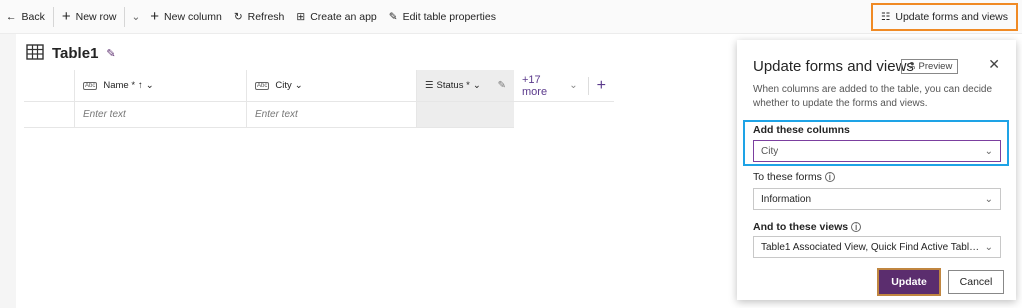 The height and width of the screenshot is (308, 1022). I want to click on sort-ascending-icon: ↑, so click(140, 85).